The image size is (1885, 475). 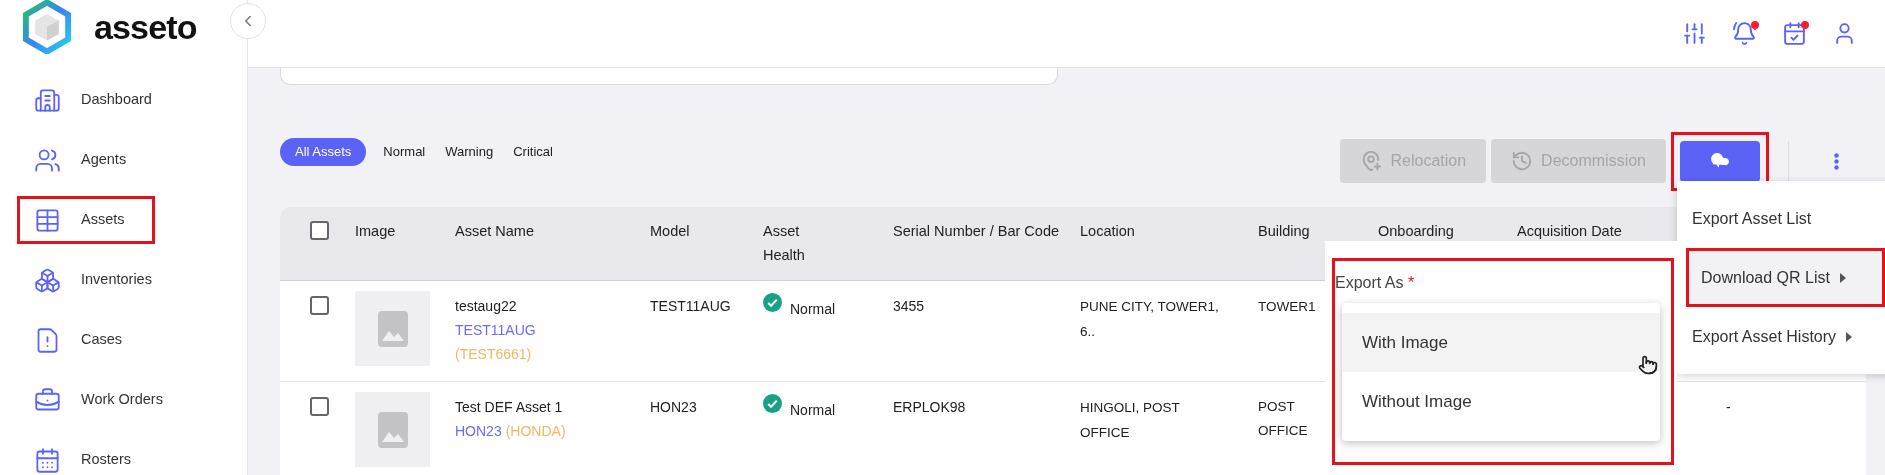 I want to click on table-cell: ERPLOK98, so click(x=929, y=407).